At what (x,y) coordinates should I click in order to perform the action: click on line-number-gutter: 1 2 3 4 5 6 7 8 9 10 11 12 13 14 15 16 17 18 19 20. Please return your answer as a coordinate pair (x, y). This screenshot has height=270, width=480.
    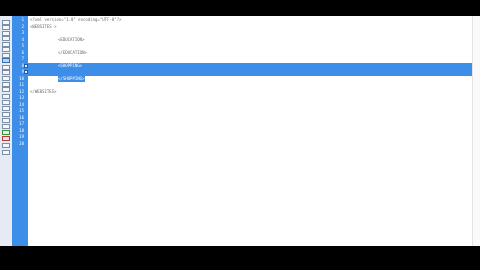
    Looking at the image, I should click on (20, 131).